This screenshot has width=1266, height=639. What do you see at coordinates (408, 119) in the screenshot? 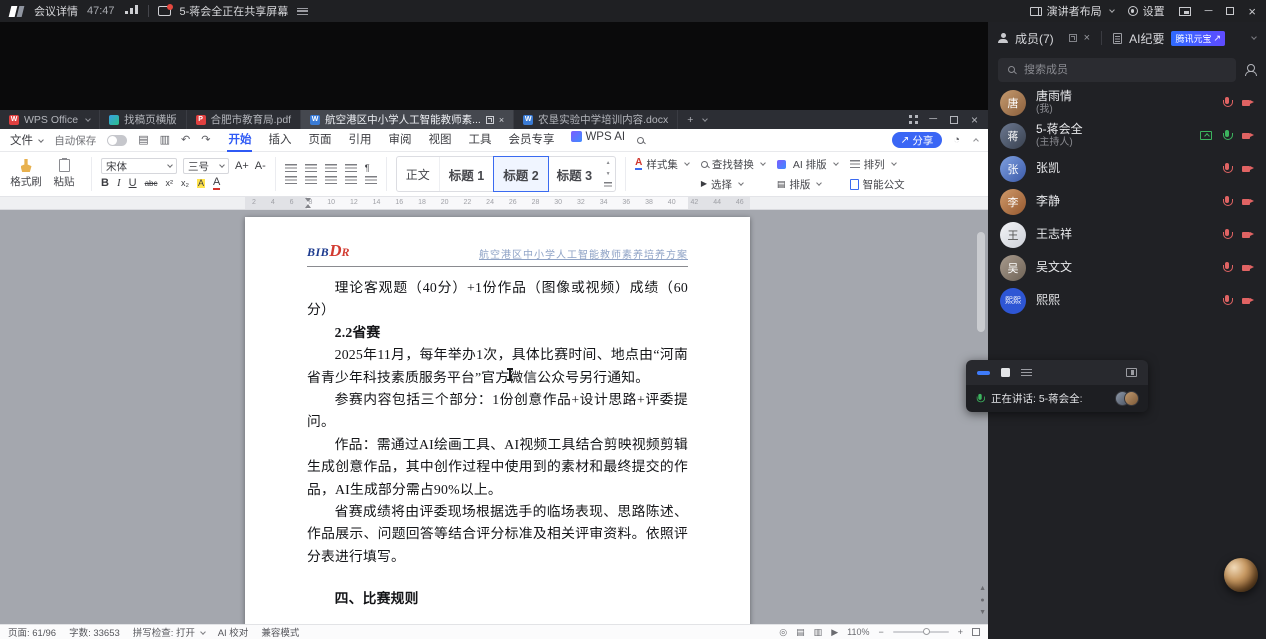
I see `tab-active-doc: 航空港区中小学人工智能教师素... ×` at bounding box center [408, 119].